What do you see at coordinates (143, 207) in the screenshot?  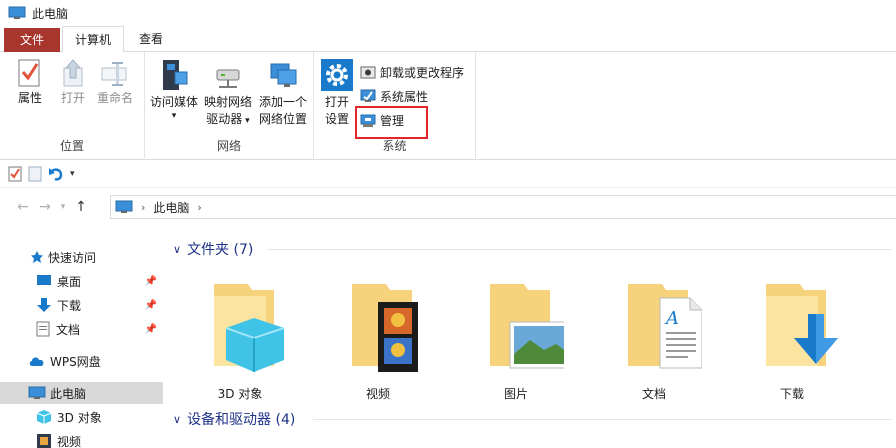 I see `breadcrumb-chevron-icon: ›` at bounding box center [143, 207].